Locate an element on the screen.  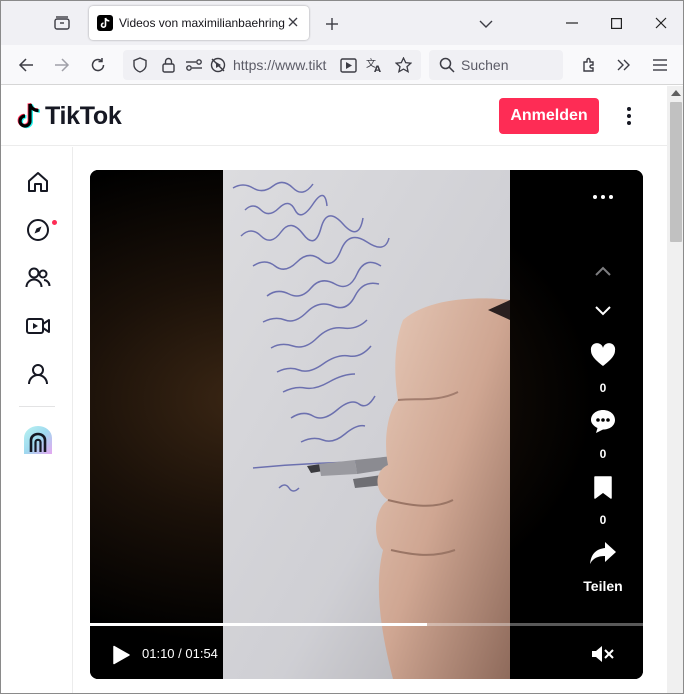
back-icon is located at coordinates (26, 65).